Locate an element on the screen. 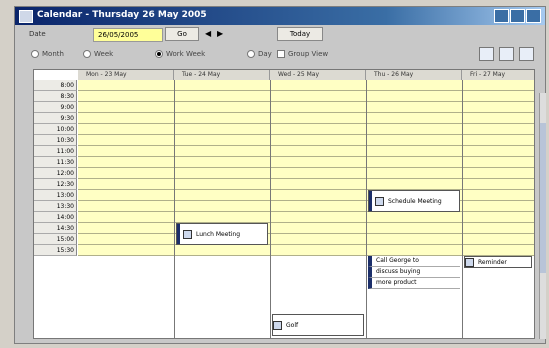 This screenshot has width=549, height=348. radio-month: Month is located at coordinates (47, 54).